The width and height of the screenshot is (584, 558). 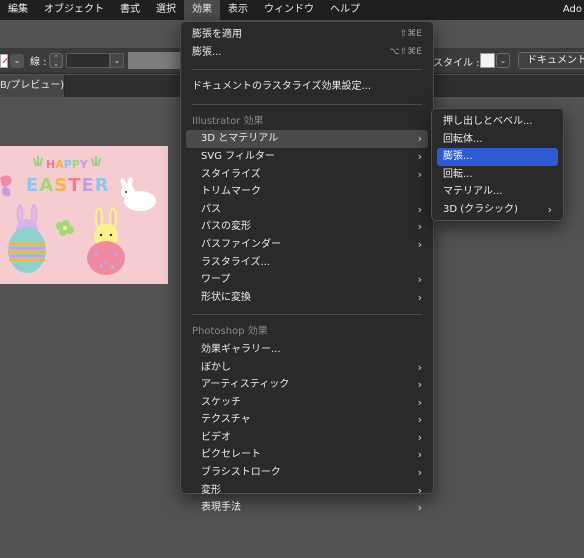 I want to click on apply-last-effect-label: 膨張を適用, so click(x=217, y=34).